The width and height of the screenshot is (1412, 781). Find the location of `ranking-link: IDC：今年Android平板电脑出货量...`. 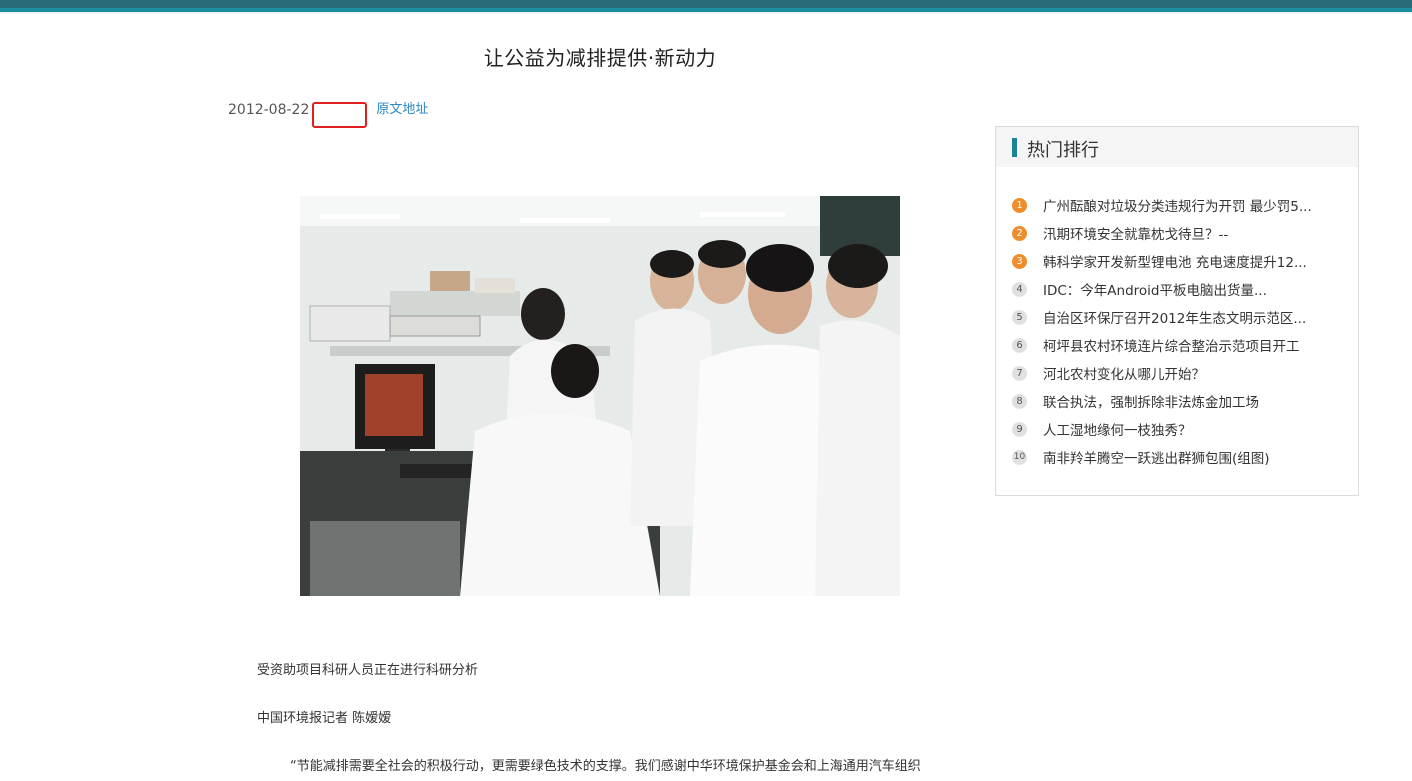

ranking-link: IDC：今年Android平板电脑出货量... is located at coordinates (1155, 289).